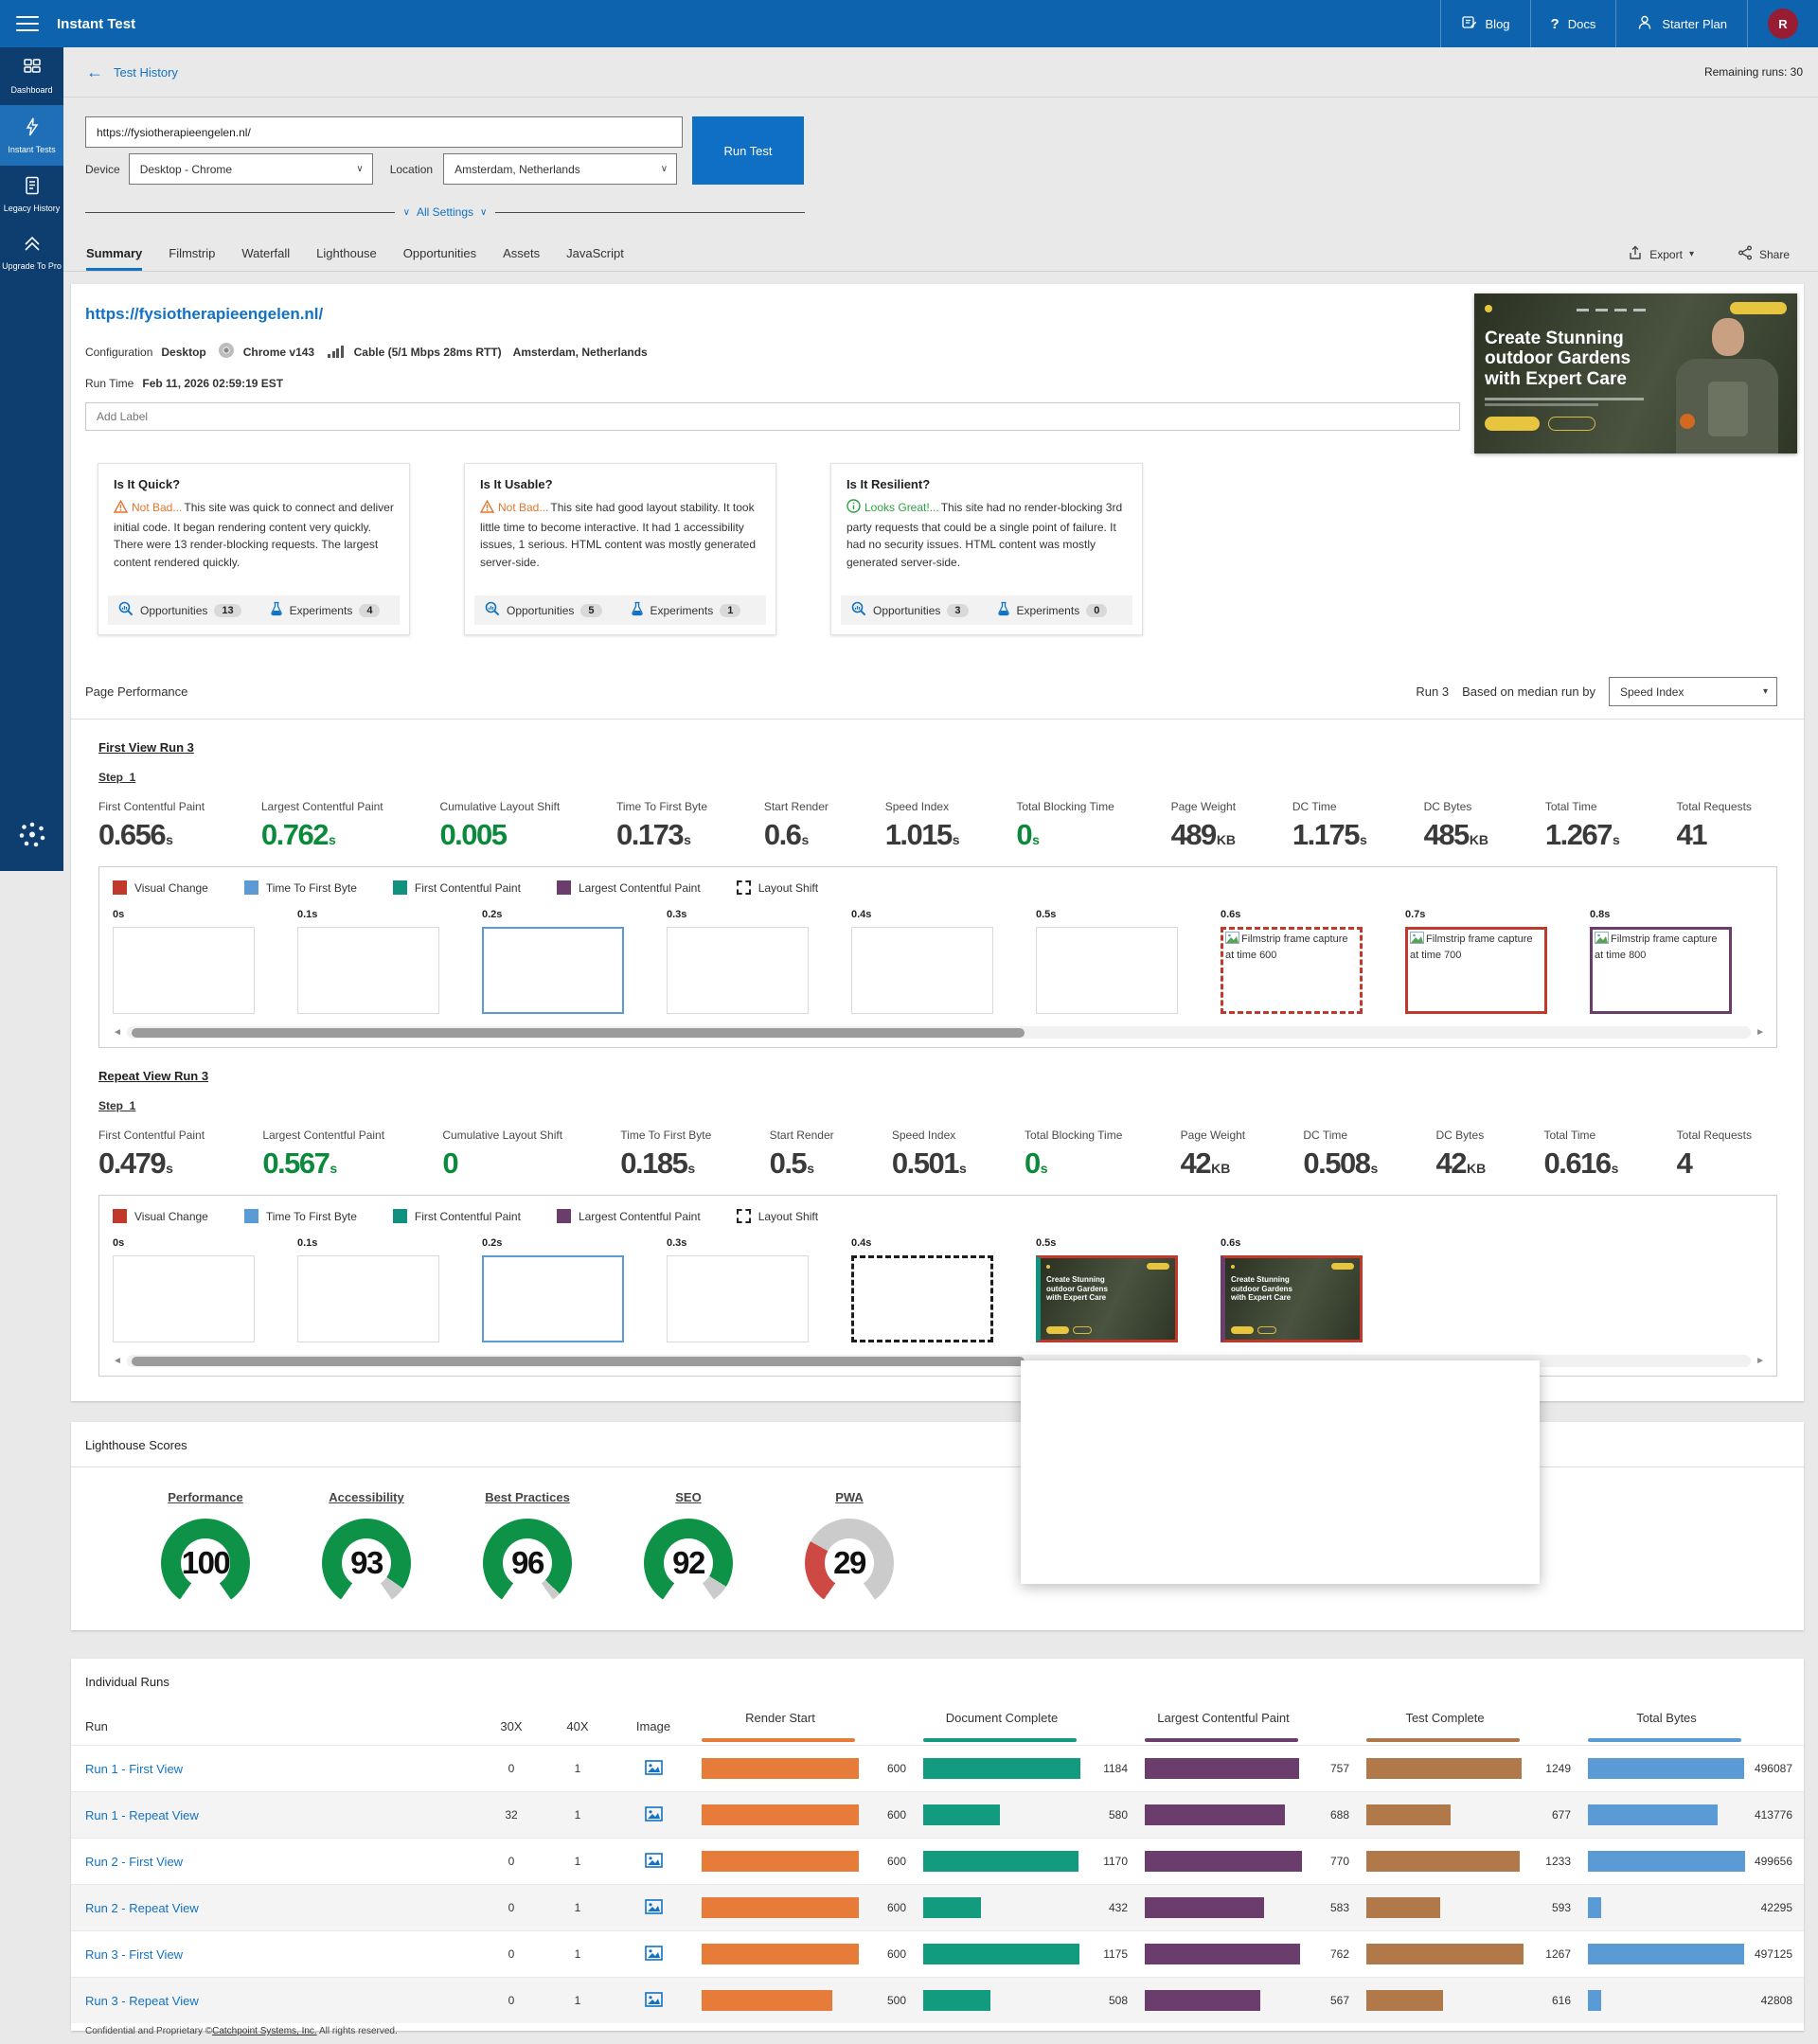 The image size is (1818, 2044). What do you see at coordinates (274, 1815) in the screenshot?
I see `run-link: Run 1 - Repeat View` at bounding box center [274, 1815].